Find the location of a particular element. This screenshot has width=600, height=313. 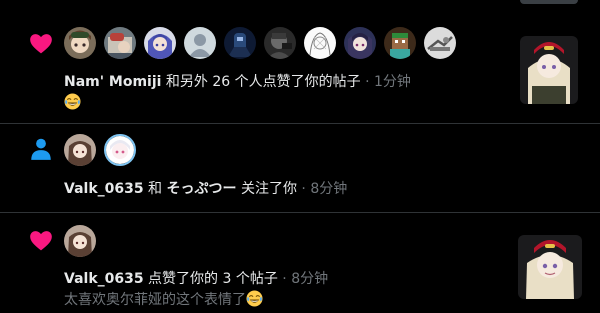

notification-text: Nam' Momiji 和另外 26 个人点赞了你的帖子 · 1分钟 is located at coordinates (237, 82).